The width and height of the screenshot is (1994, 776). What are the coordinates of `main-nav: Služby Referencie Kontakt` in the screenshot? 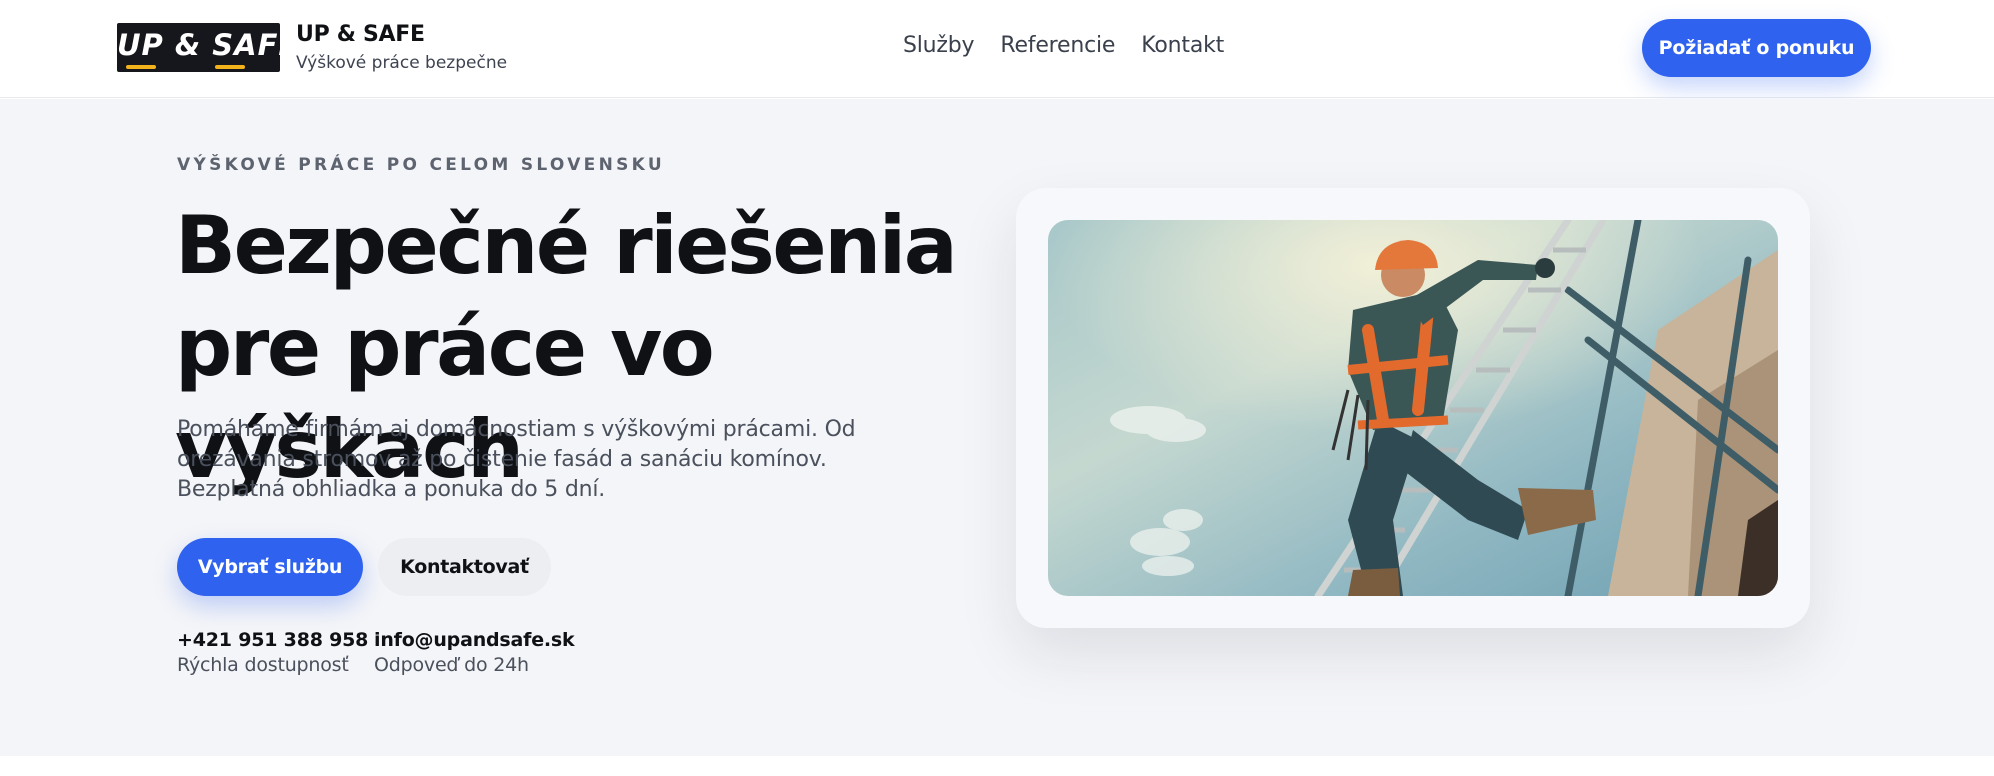 It's located at (1063, 45).